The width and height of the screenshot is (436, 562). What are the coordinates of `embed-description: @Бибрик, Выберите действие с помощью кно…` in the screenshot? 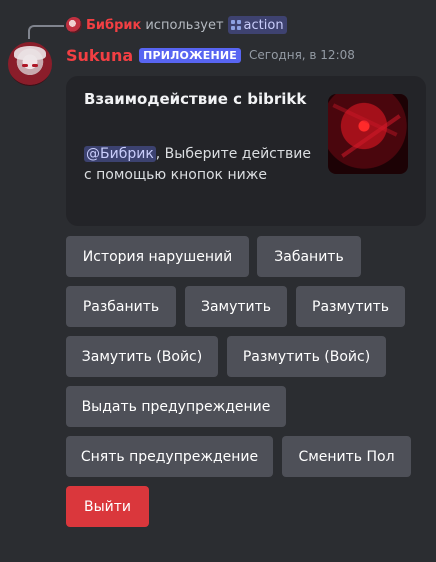 It's located at (199, 165).